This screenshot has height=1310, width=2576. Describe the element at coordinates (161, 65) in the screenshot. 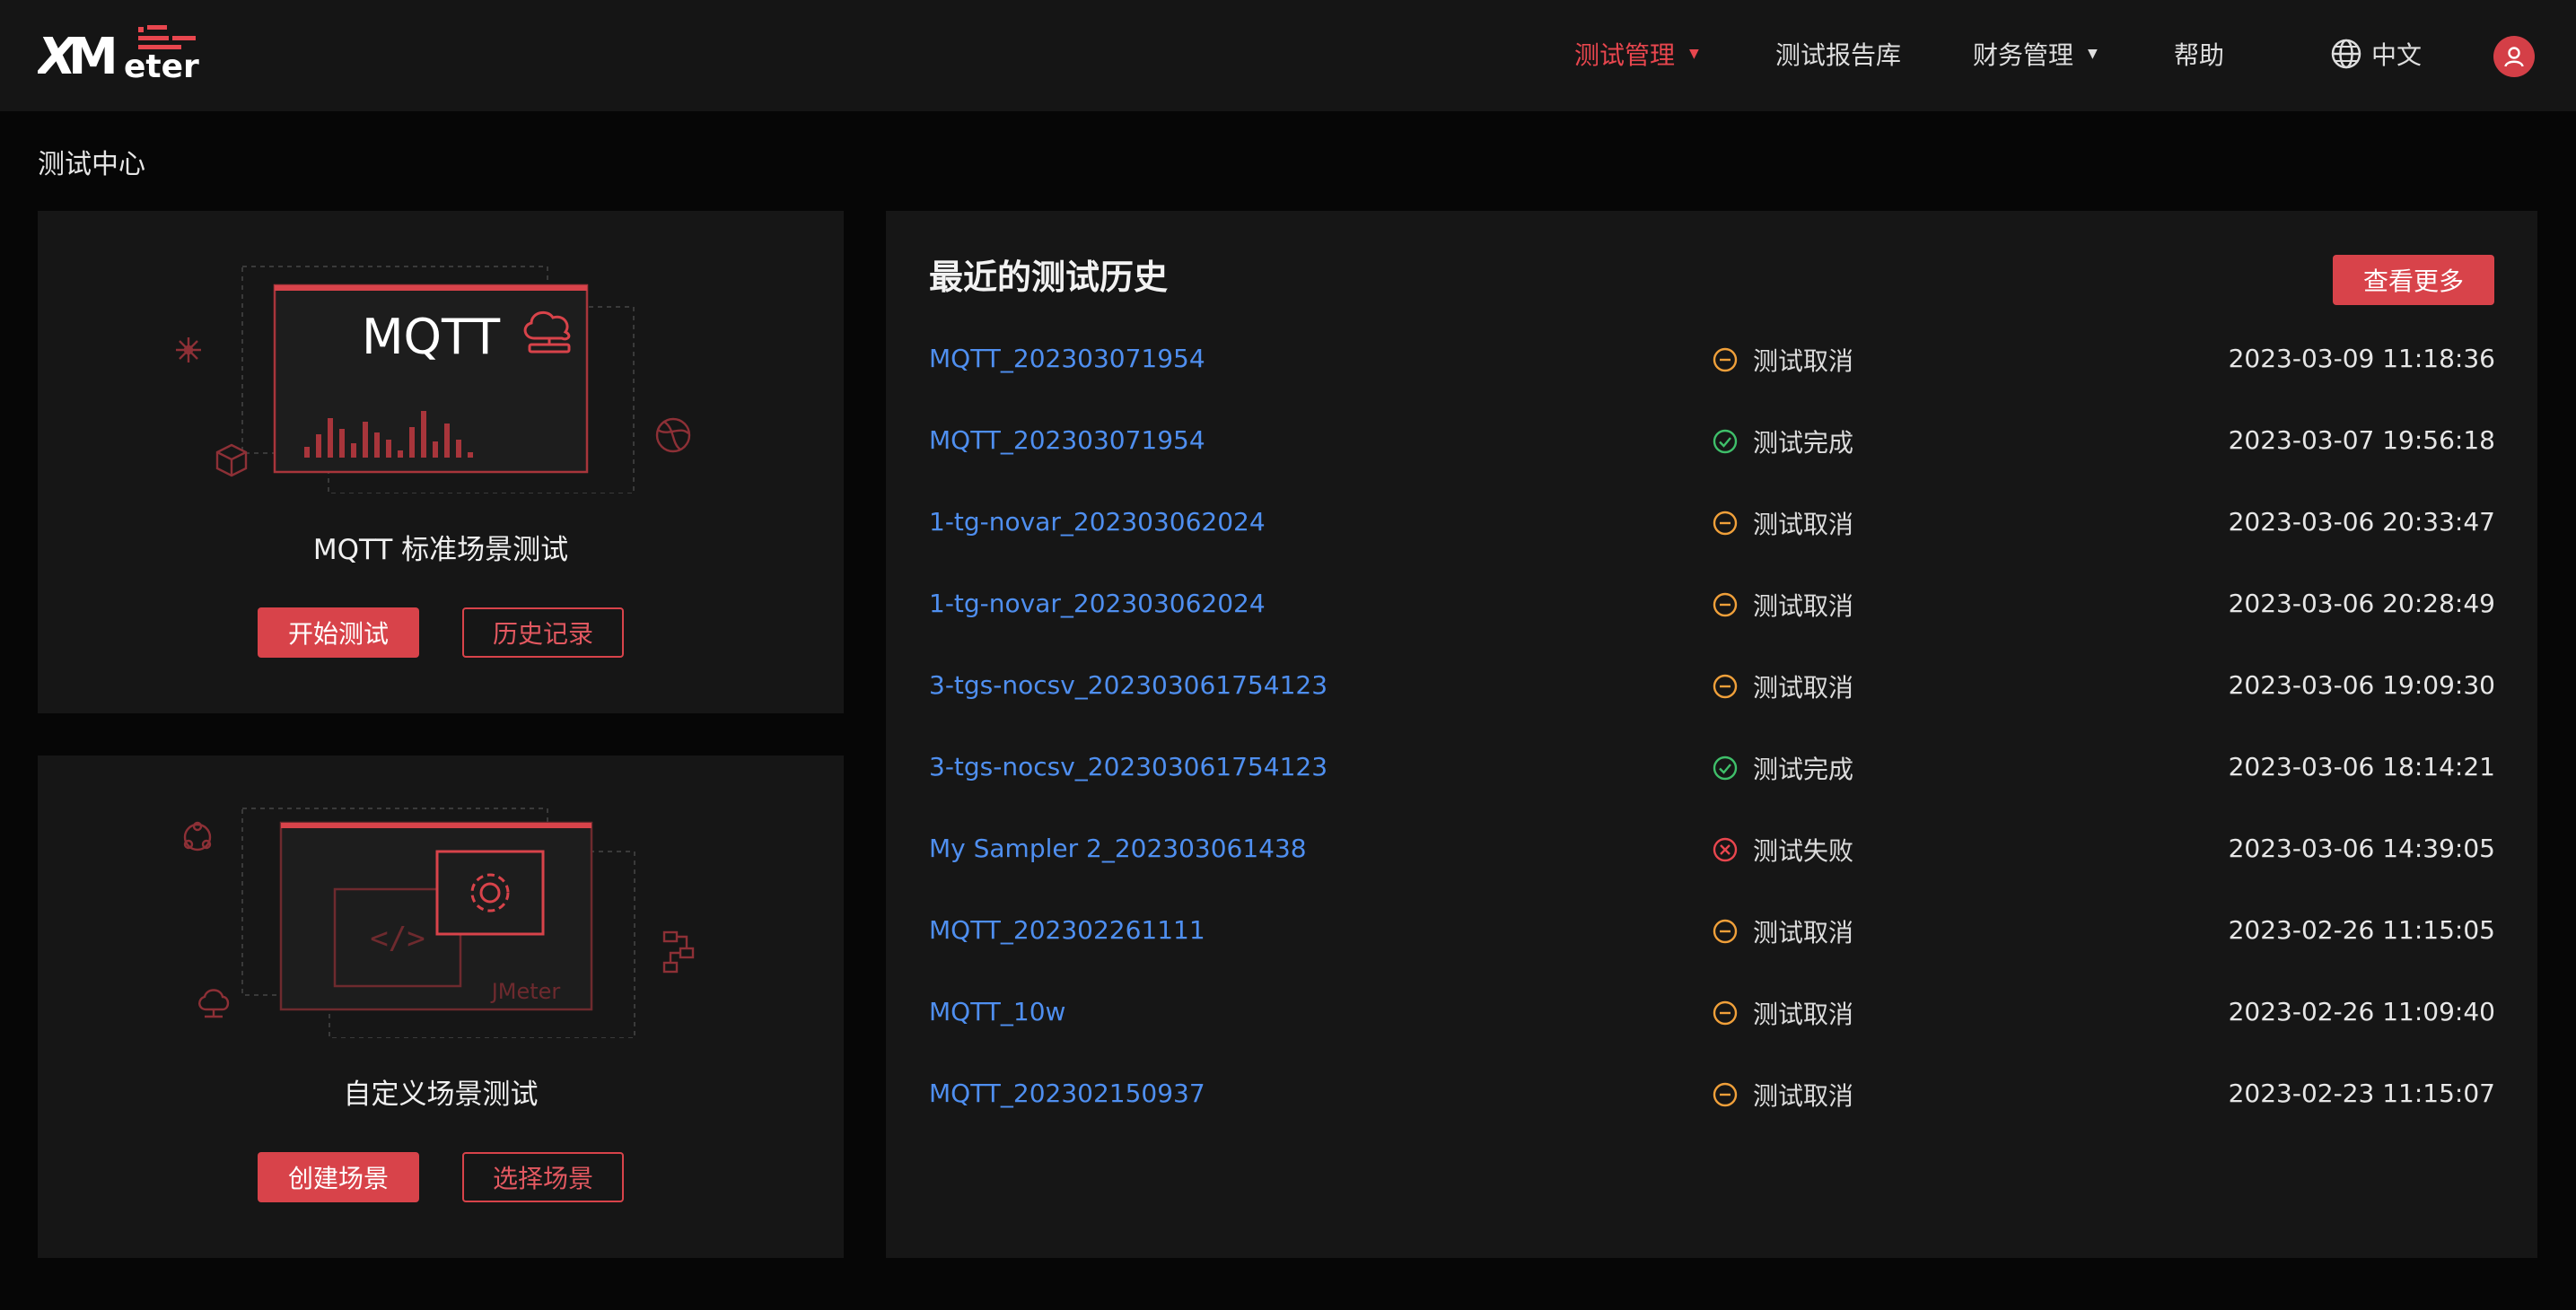

I see `svg-text: eter` at that location.